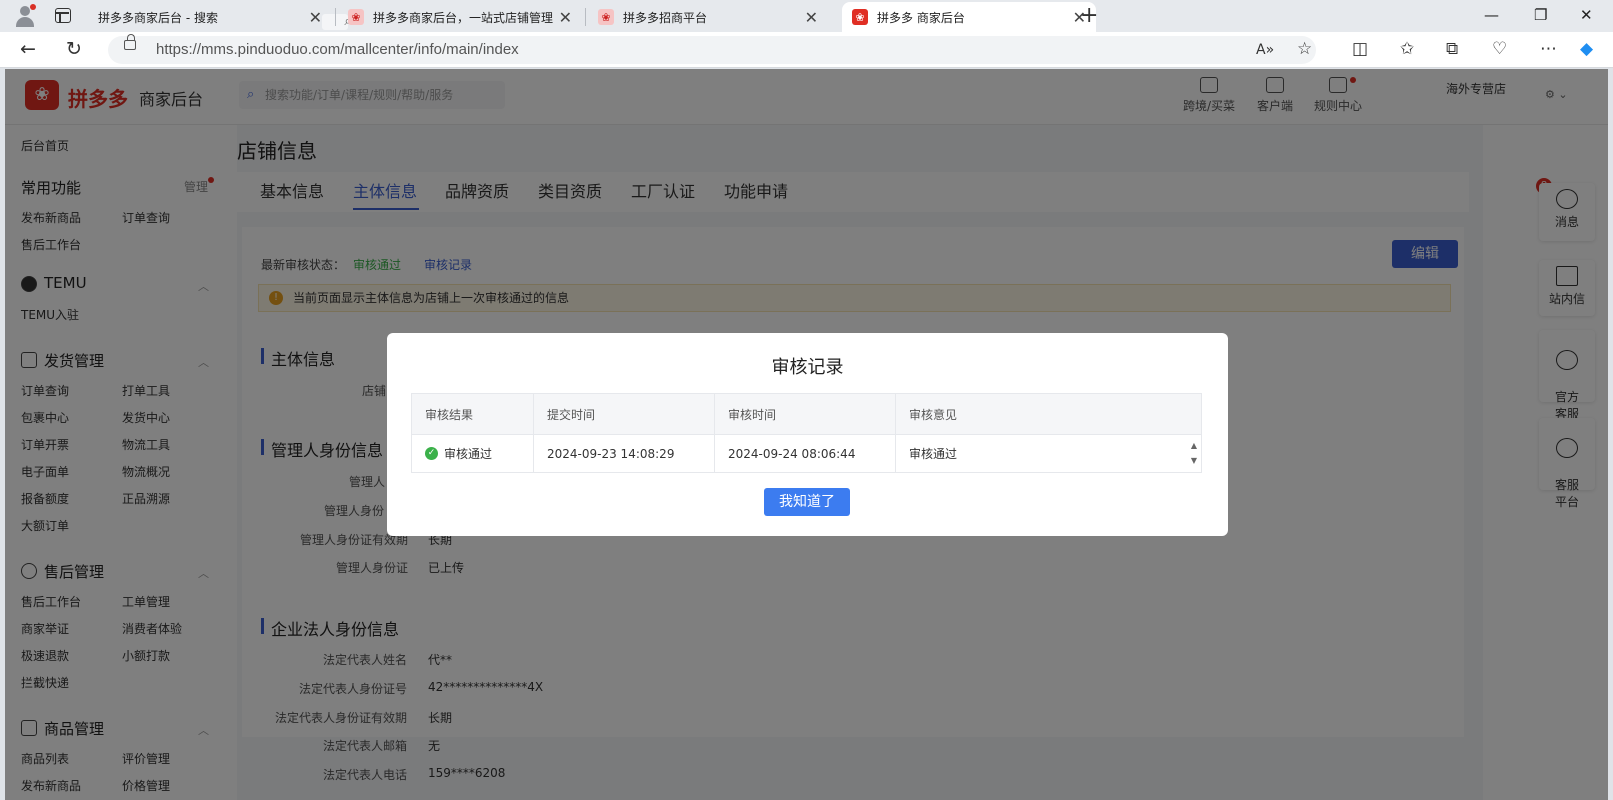 This screenshot has width=1613, height=800. I want to click on favorites-icon: ✩, so click(1407, 49).